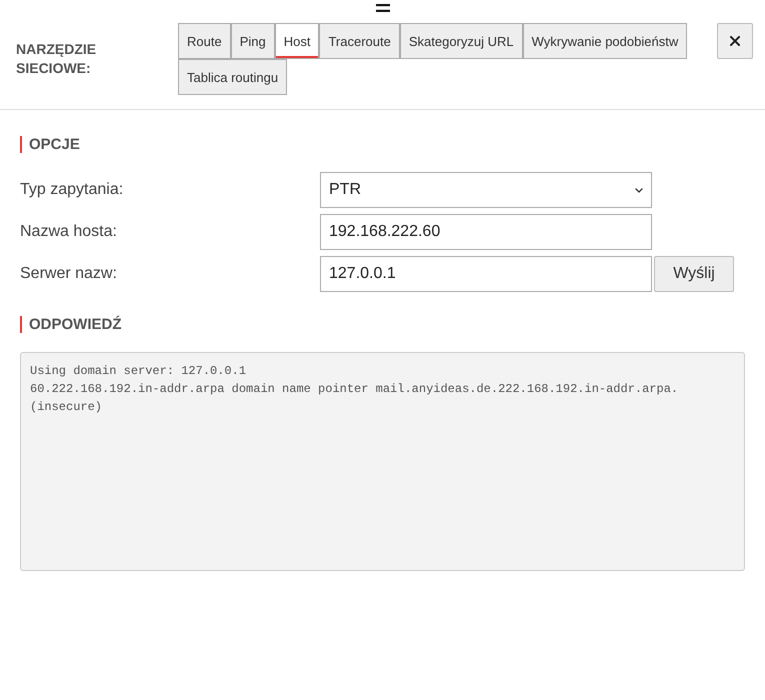  What do you see at coordinates (50, 144) in the screenshot?
I see `section-heading: OPCJE` at bounding box center [50, 144].